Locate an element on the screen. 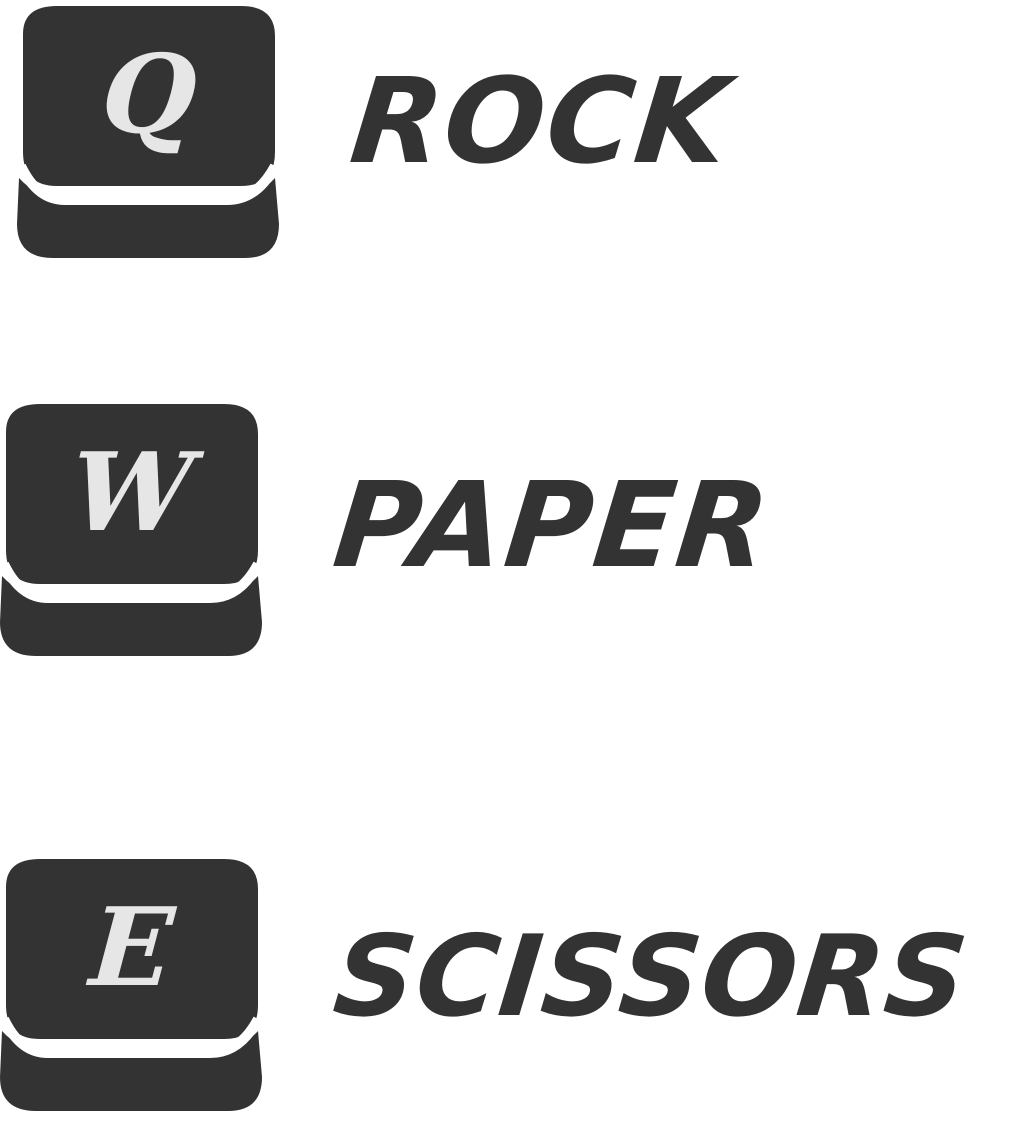  action-label-scissors: SCISSORS is located at coordinates (651, 977).